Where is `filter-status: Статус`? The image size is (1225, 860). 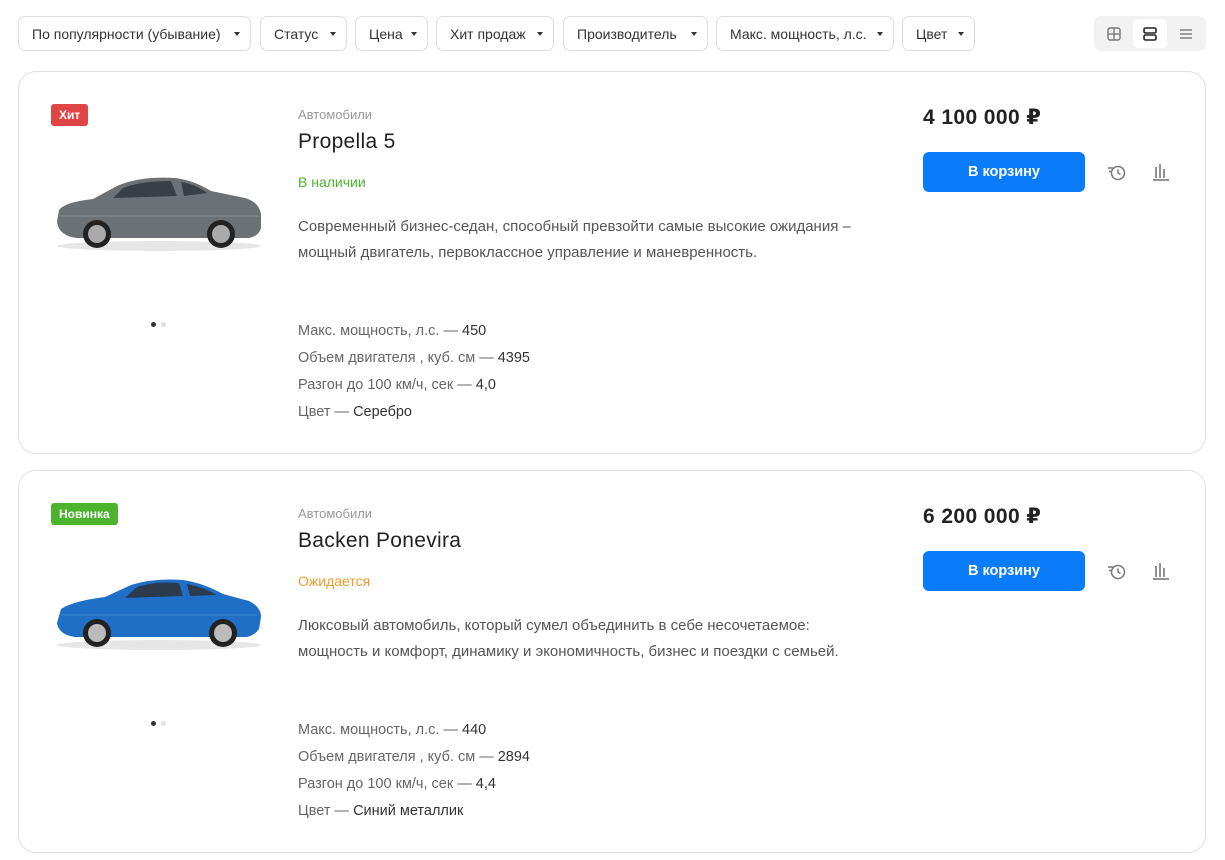
filter-status: Статус is located at coordinates (303, 33).